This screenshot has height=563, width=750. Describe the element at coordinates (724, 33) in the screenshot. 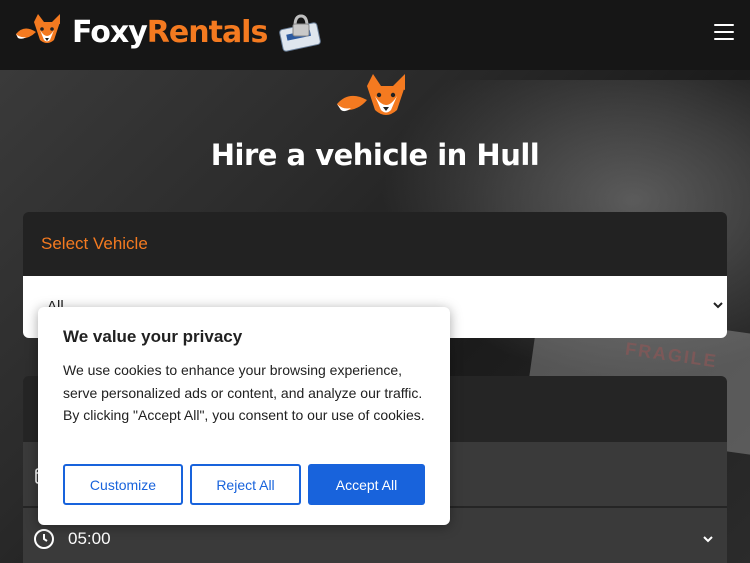

I see `hamburger-menu-icon` at that location.